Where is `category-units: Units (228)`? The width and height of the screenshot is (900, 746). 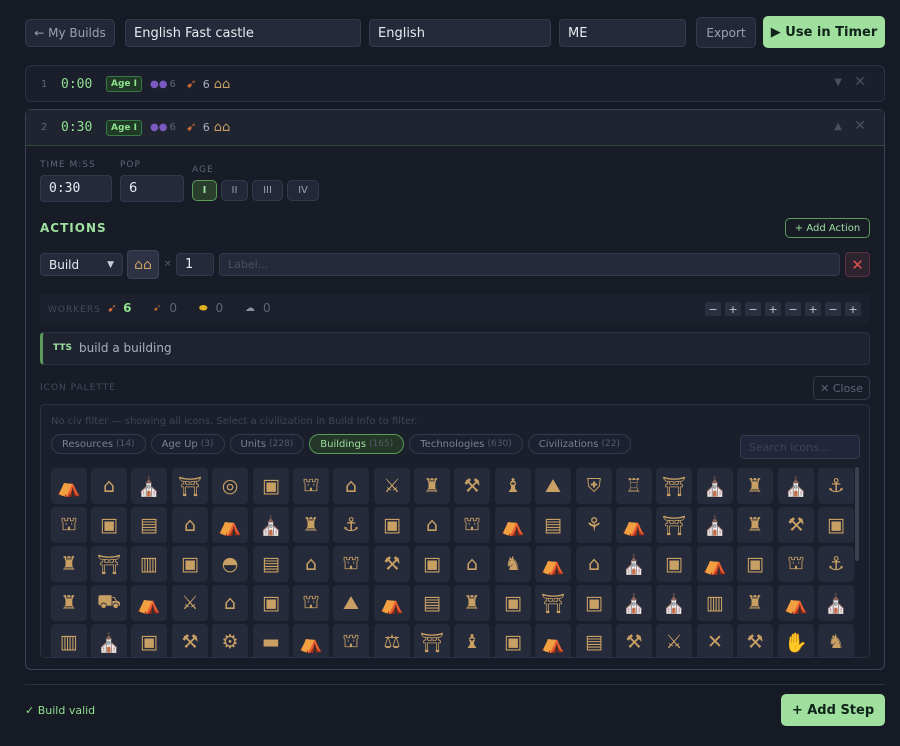 category-units: Units (228) is located at coordinates (267, 444).